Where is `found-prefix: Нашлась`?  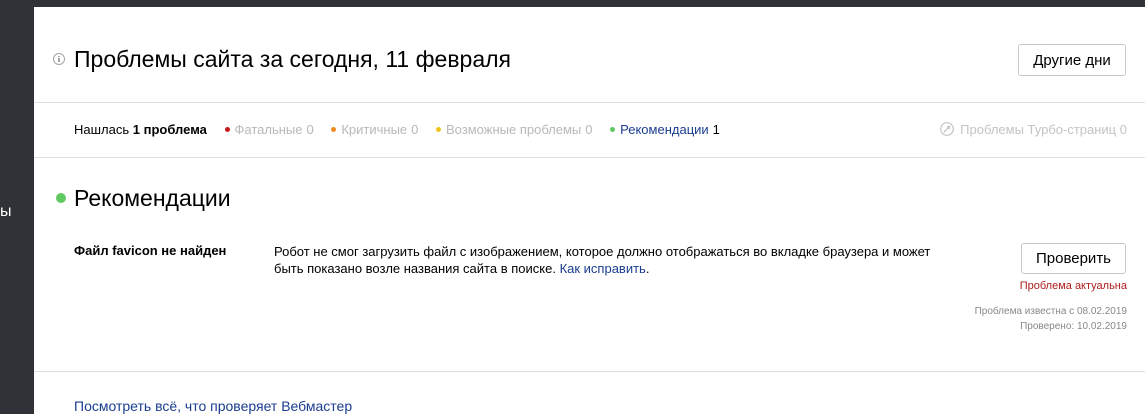 found-prefix: Нашлась is located at coordinates (102, 129).